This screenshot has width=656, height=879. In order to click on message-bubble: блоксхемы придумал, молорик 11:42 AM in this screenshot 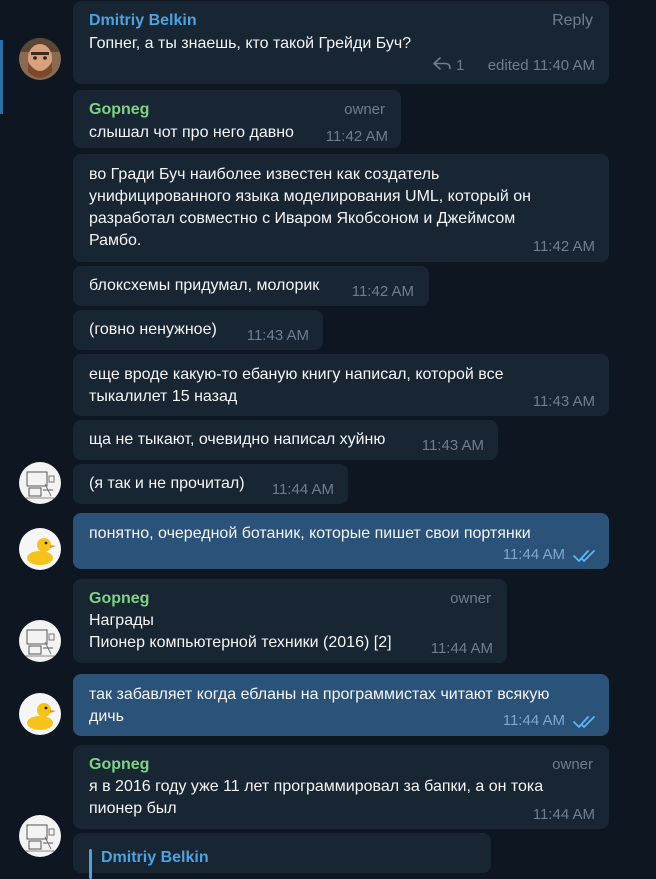, I will do `click(251, 286)`.